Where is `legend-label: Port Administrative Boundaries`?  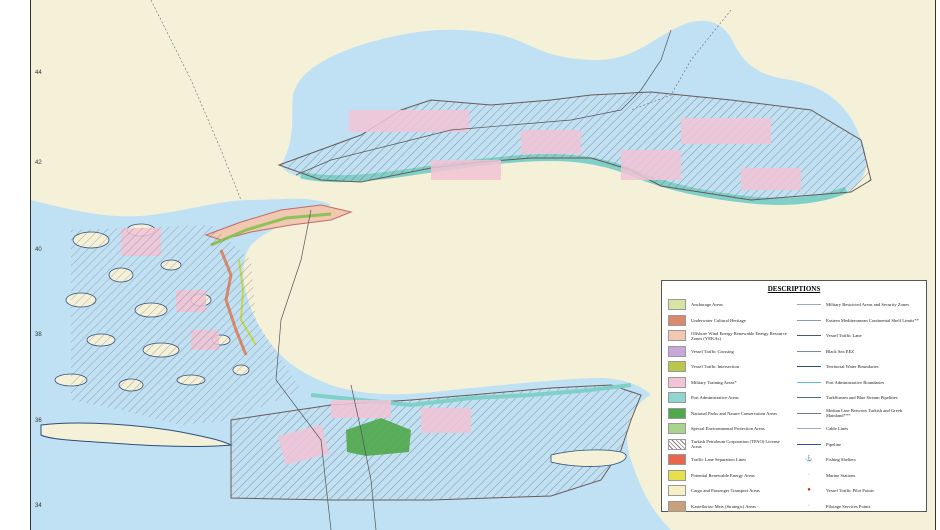 legend-label: Port Administrative Boundaries is located at coordinates (855, 382).